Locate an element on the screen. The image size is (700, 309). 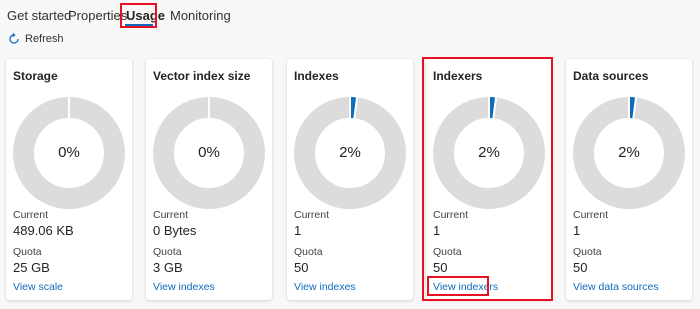
tab-properties: Properties is located at coordinates (97, 15).